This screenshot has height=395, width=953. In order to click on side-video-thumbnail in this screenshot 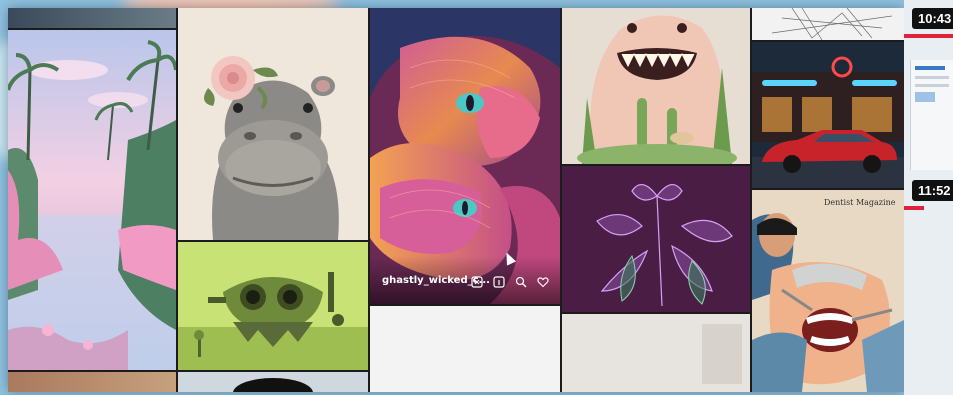, I will do `click(931, 115)`.